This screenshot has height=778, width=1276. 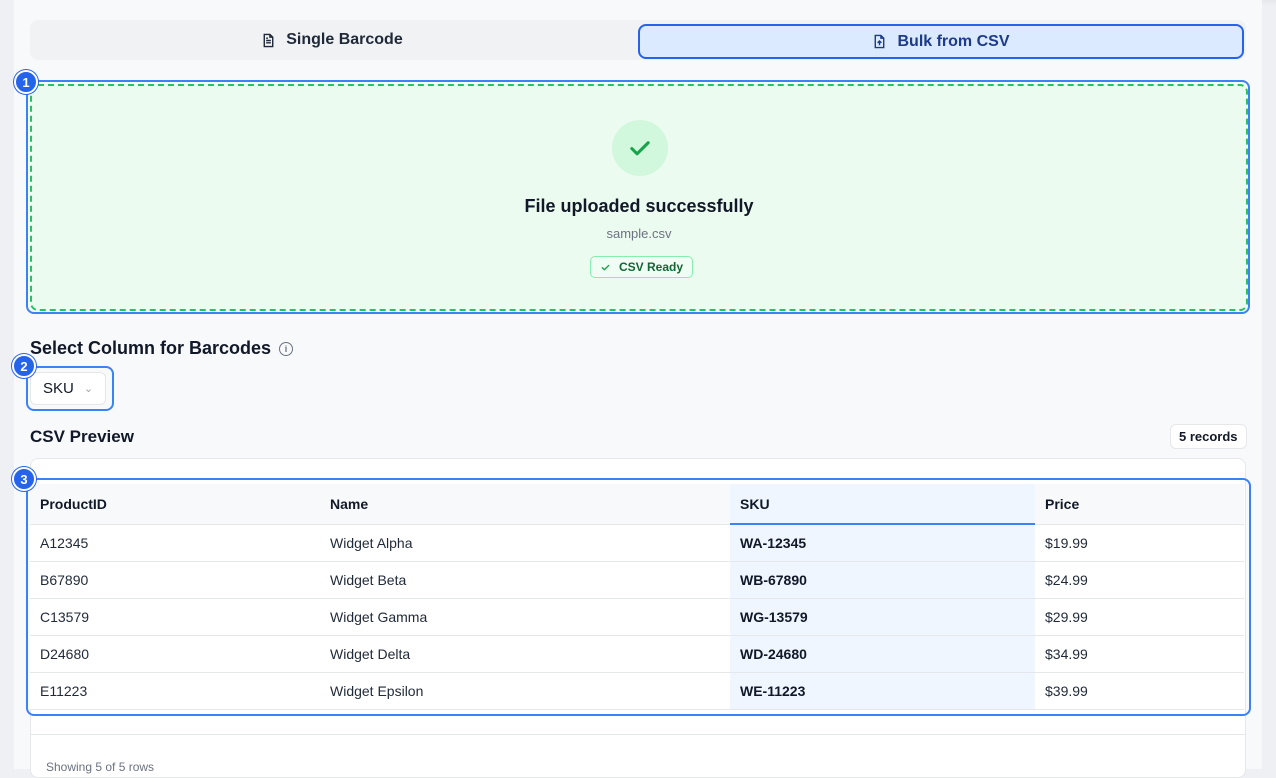 What do you see at coordinates (175, 580) in the screenshot?
I see `cell-productid: B67890` at bounding box center [175, 580].